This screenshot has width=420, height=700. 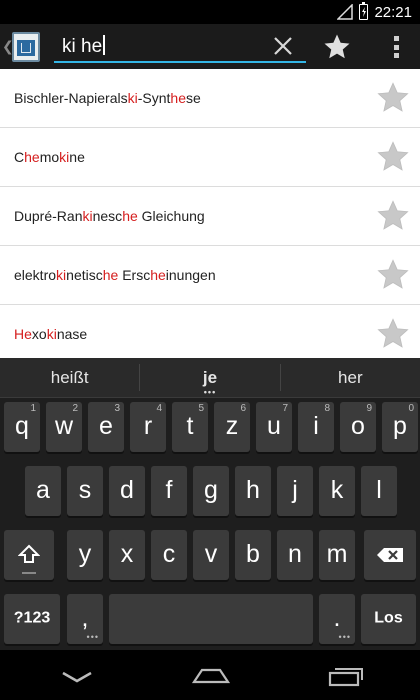 I want to click on home-up-button: ❮, so click(x=23, y=46).